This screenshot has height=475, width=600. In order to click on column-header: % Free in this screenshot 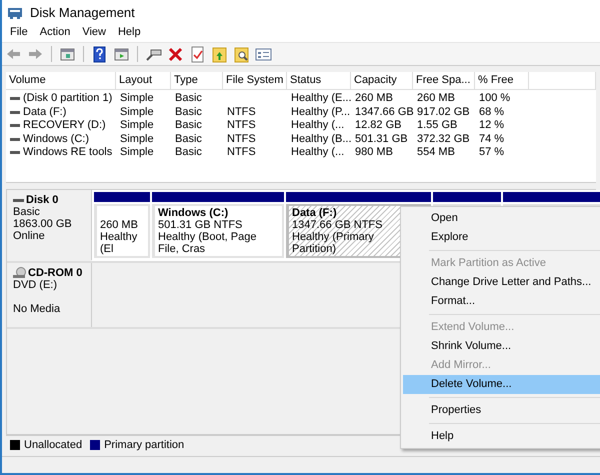, I will do `click(502, 81)`.